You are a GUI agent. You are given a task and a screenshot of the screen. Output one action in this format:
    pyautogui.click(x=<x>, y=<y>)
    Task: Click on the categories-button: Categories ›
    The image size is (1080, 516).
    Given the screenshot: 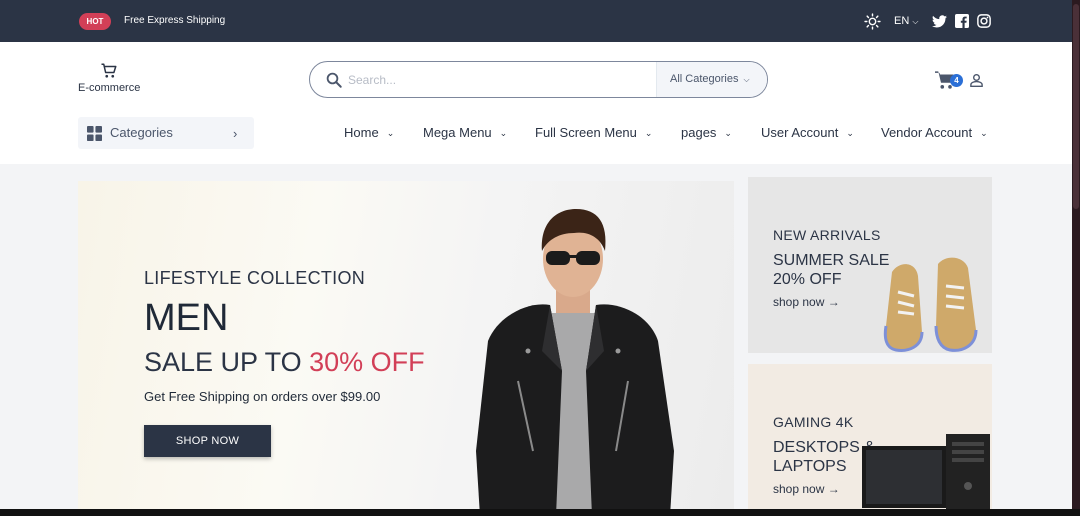 What is the action you would take?
    pyautogui.click(x=166, y=133)
    